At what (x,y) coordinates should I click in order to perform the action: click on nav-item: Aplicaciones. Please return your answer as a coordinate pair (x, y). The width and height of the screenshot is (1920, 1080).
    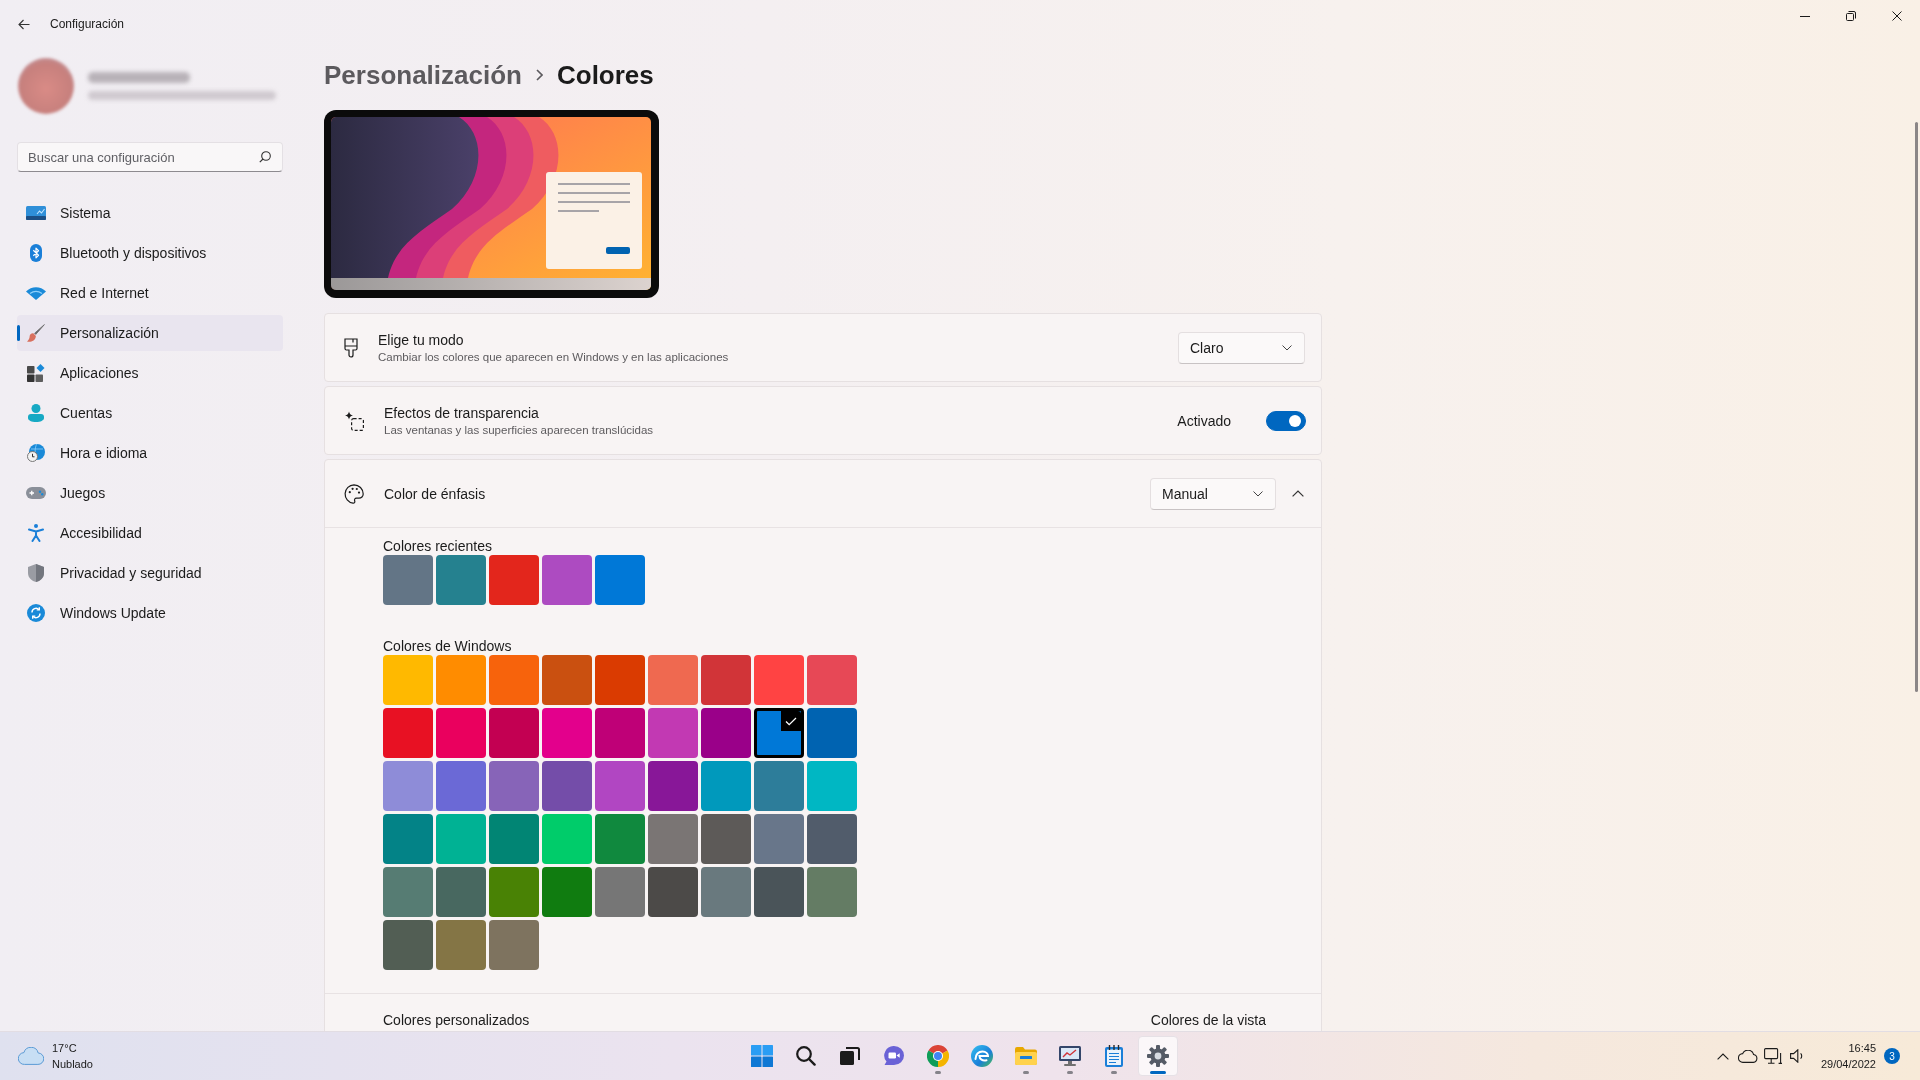
    Looking at the image, I should click on (150, 373).